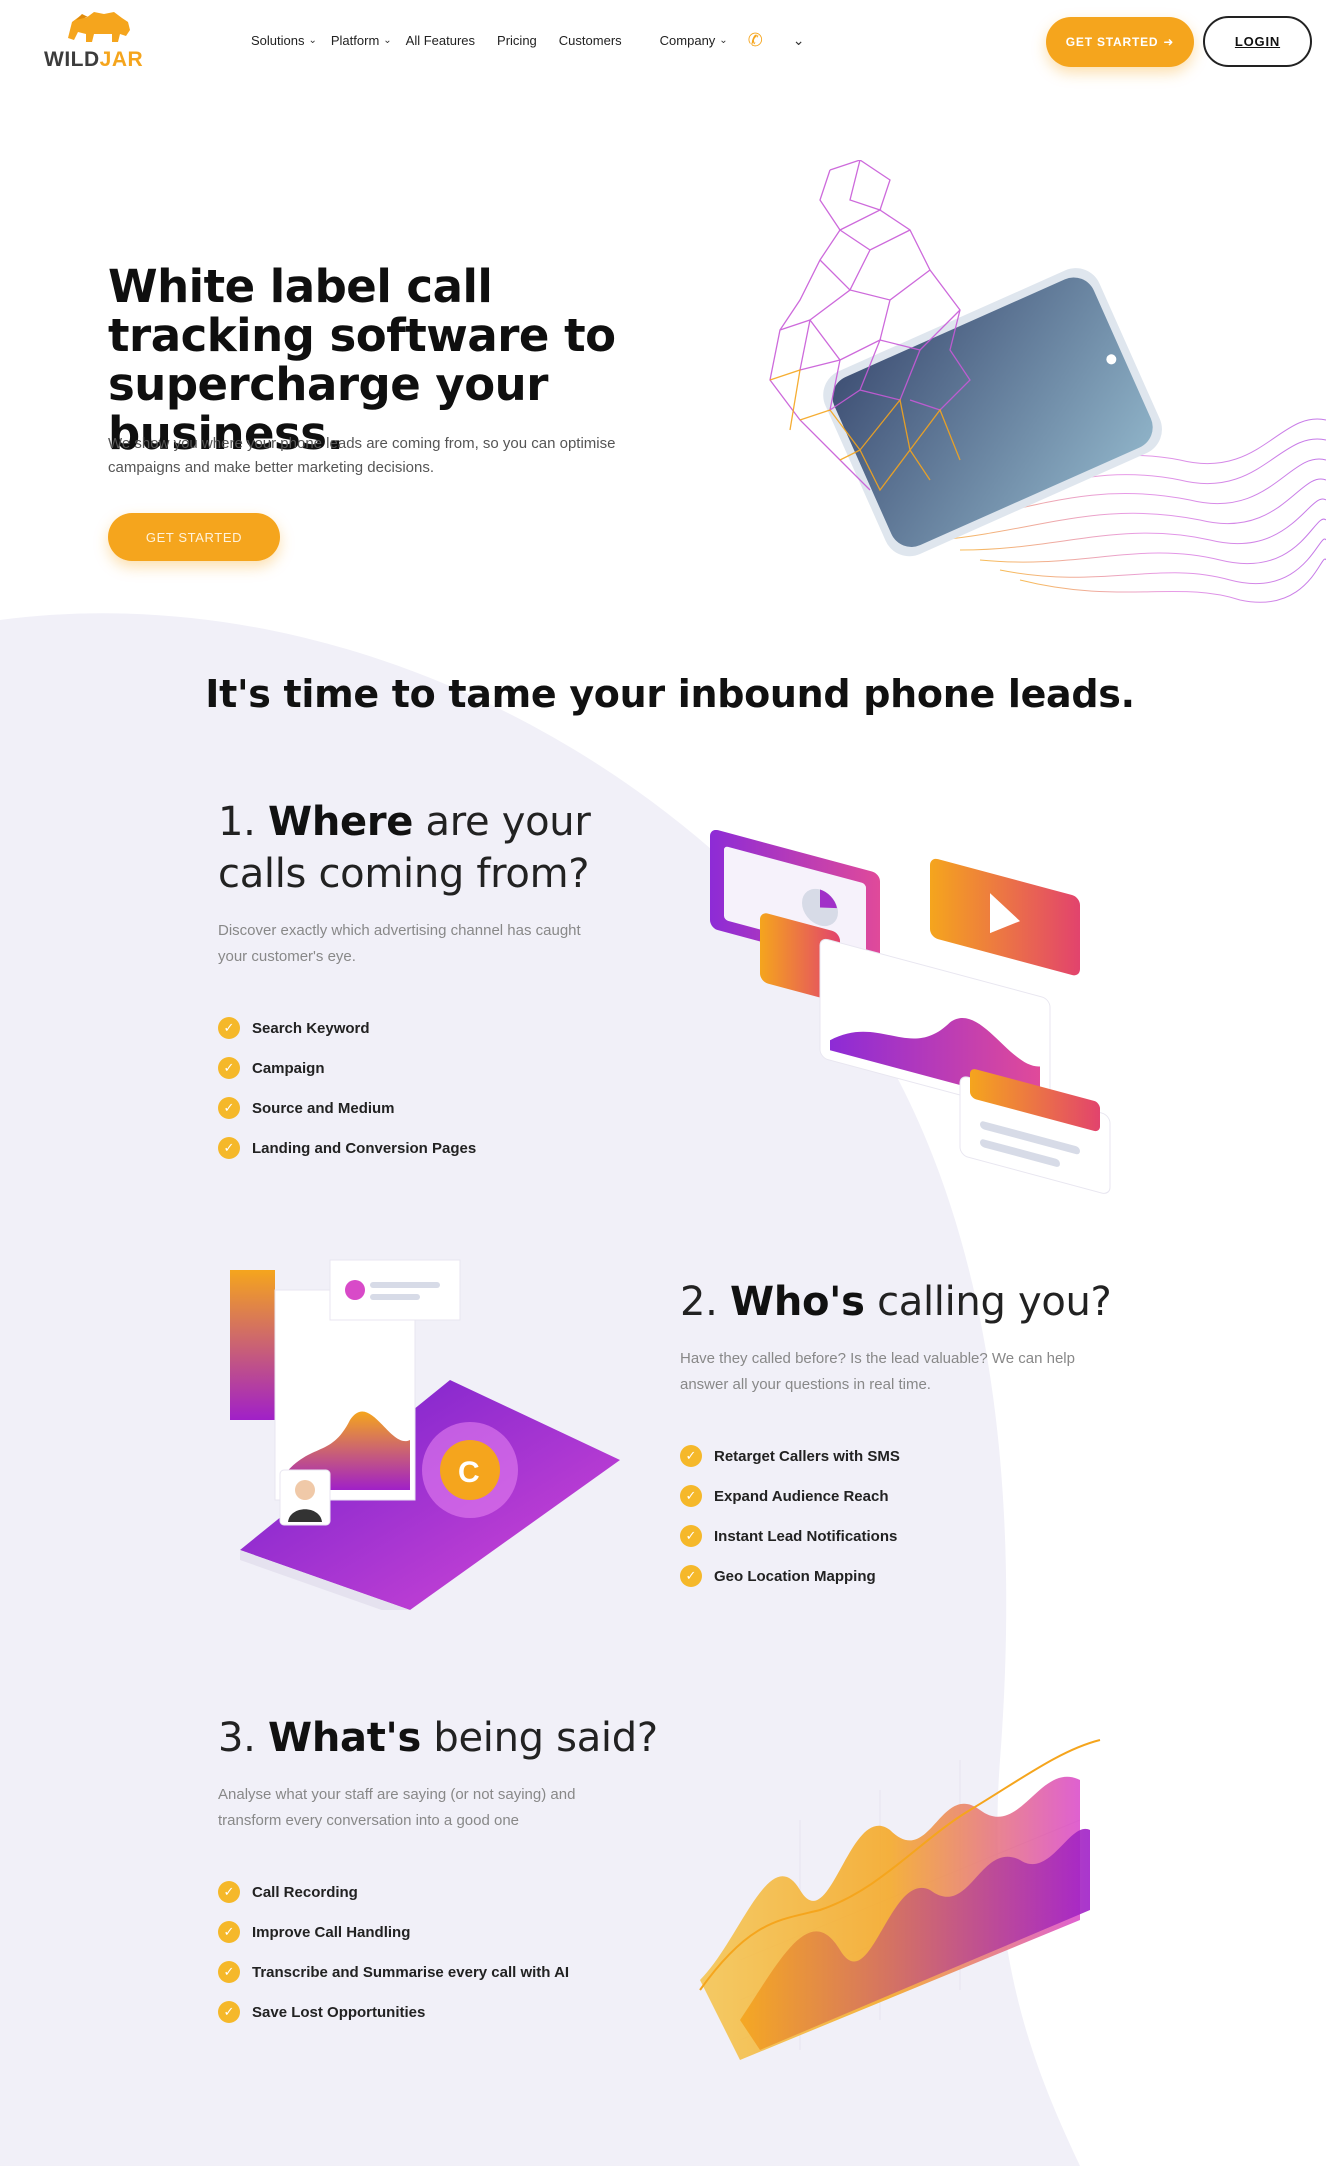  I want to click on nav-solutions: Solutions ⌄, so click(284, 40).